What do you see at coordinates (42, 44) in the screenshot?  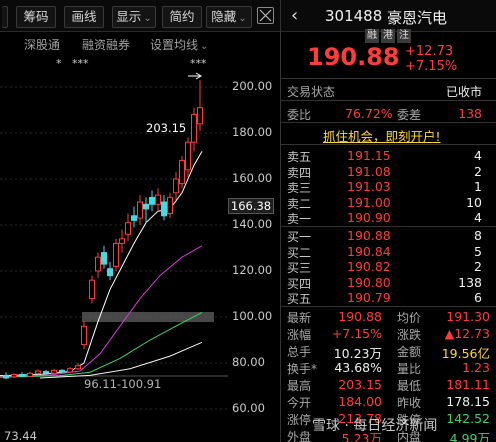 I see `hk-connect-link: 深股通` at bounding box center [42, 44].